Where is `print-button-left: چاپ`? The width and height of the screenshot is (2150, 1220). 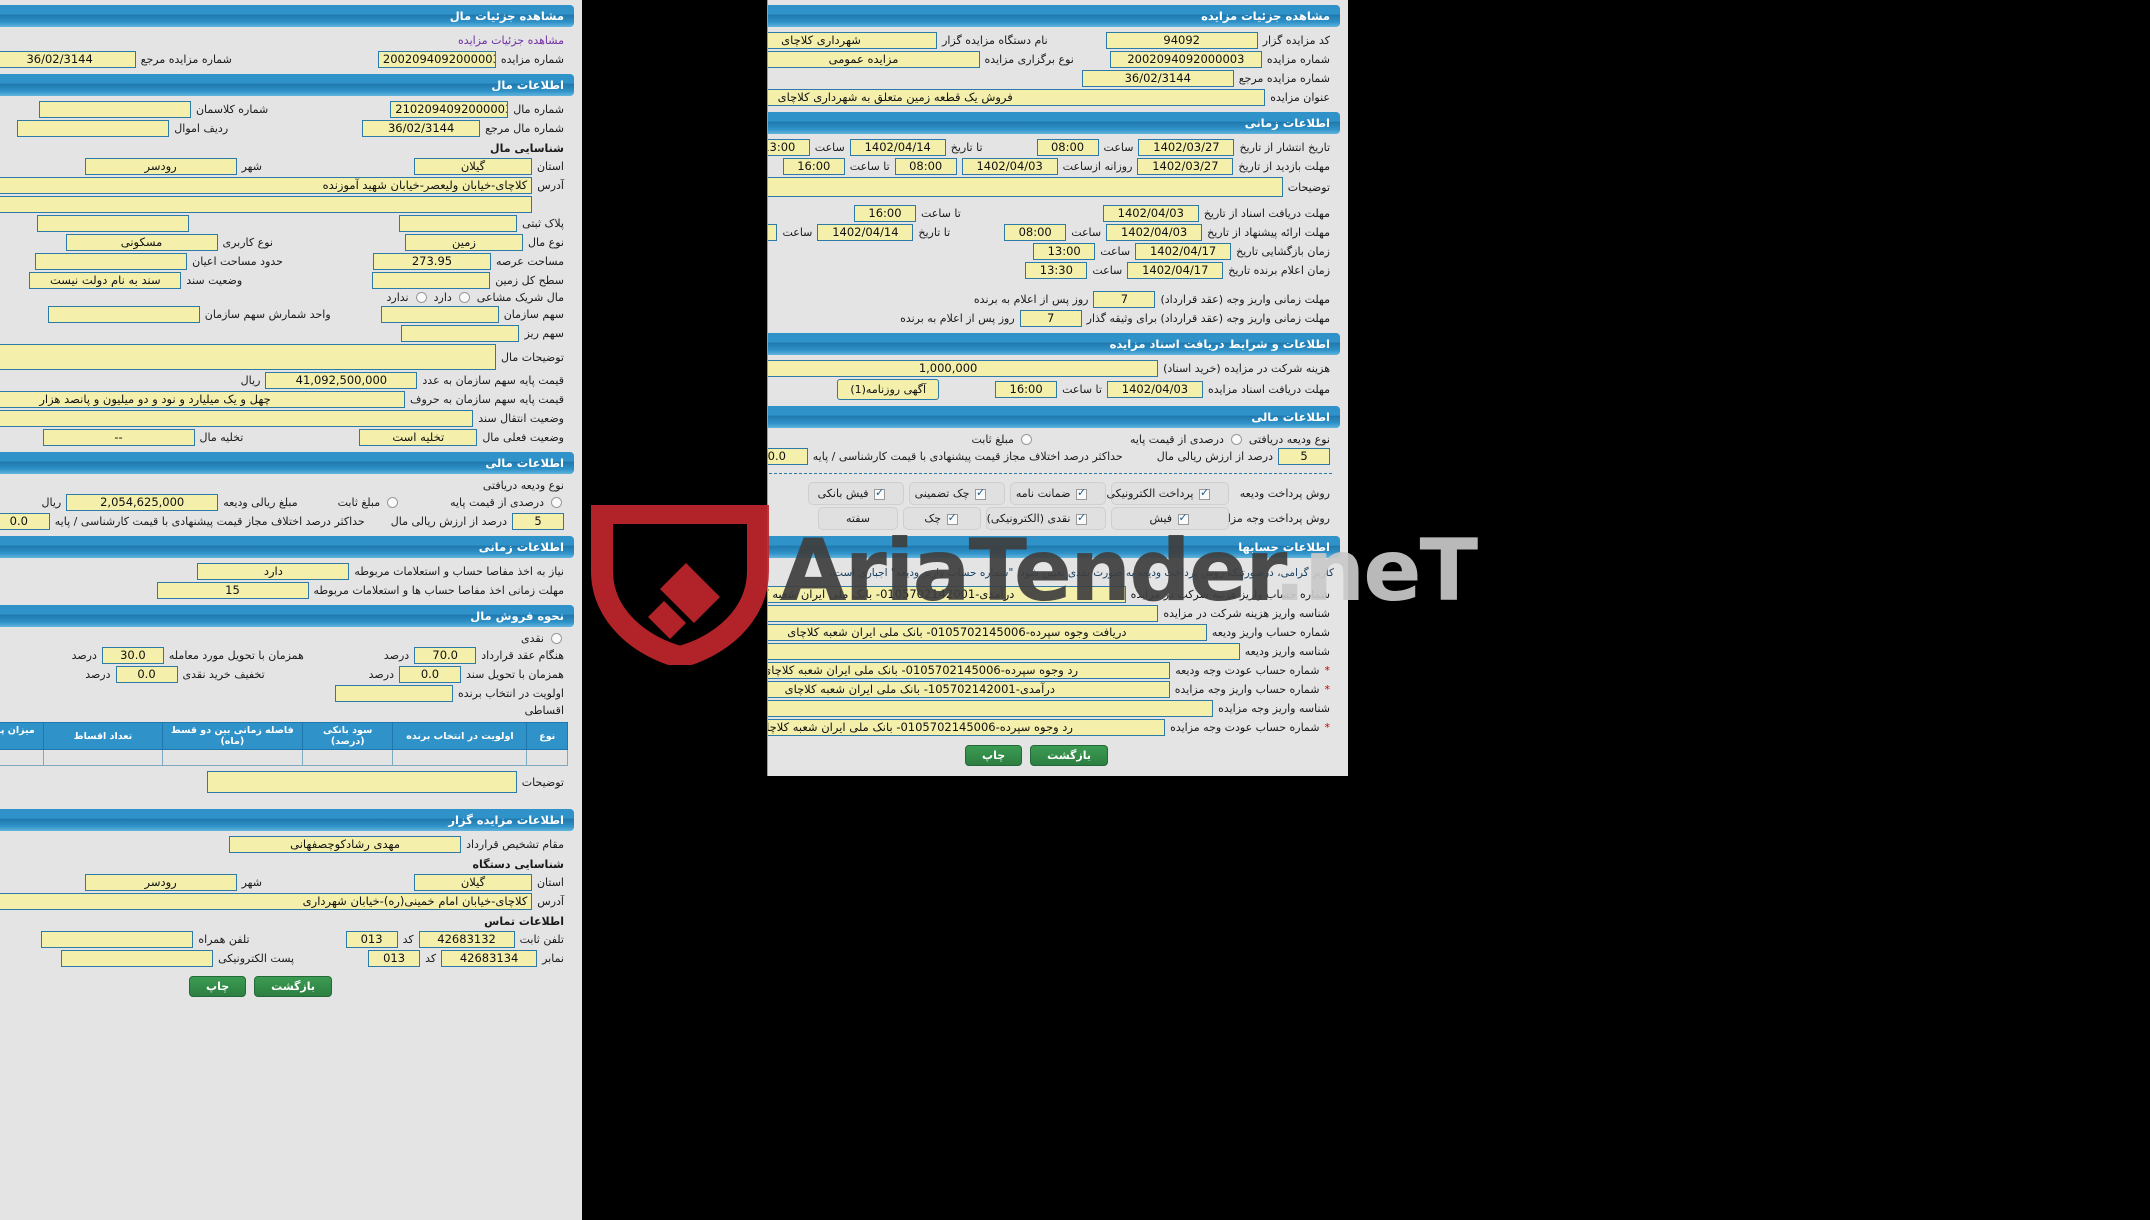
print-button-left: چاپ is located at coordinates (218, 986).